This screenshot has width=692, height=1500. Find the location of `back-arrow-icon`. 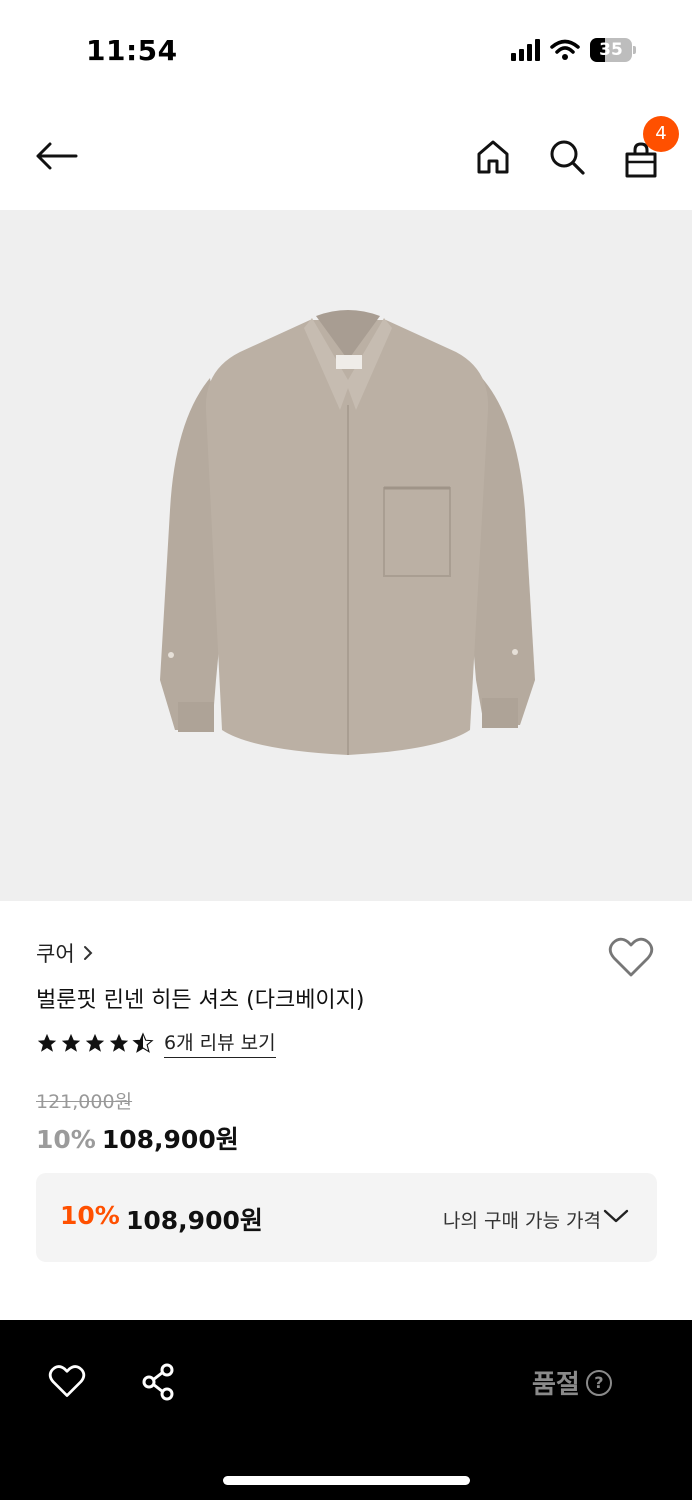

back-arrow-icon is located at coordinates (57, 156).